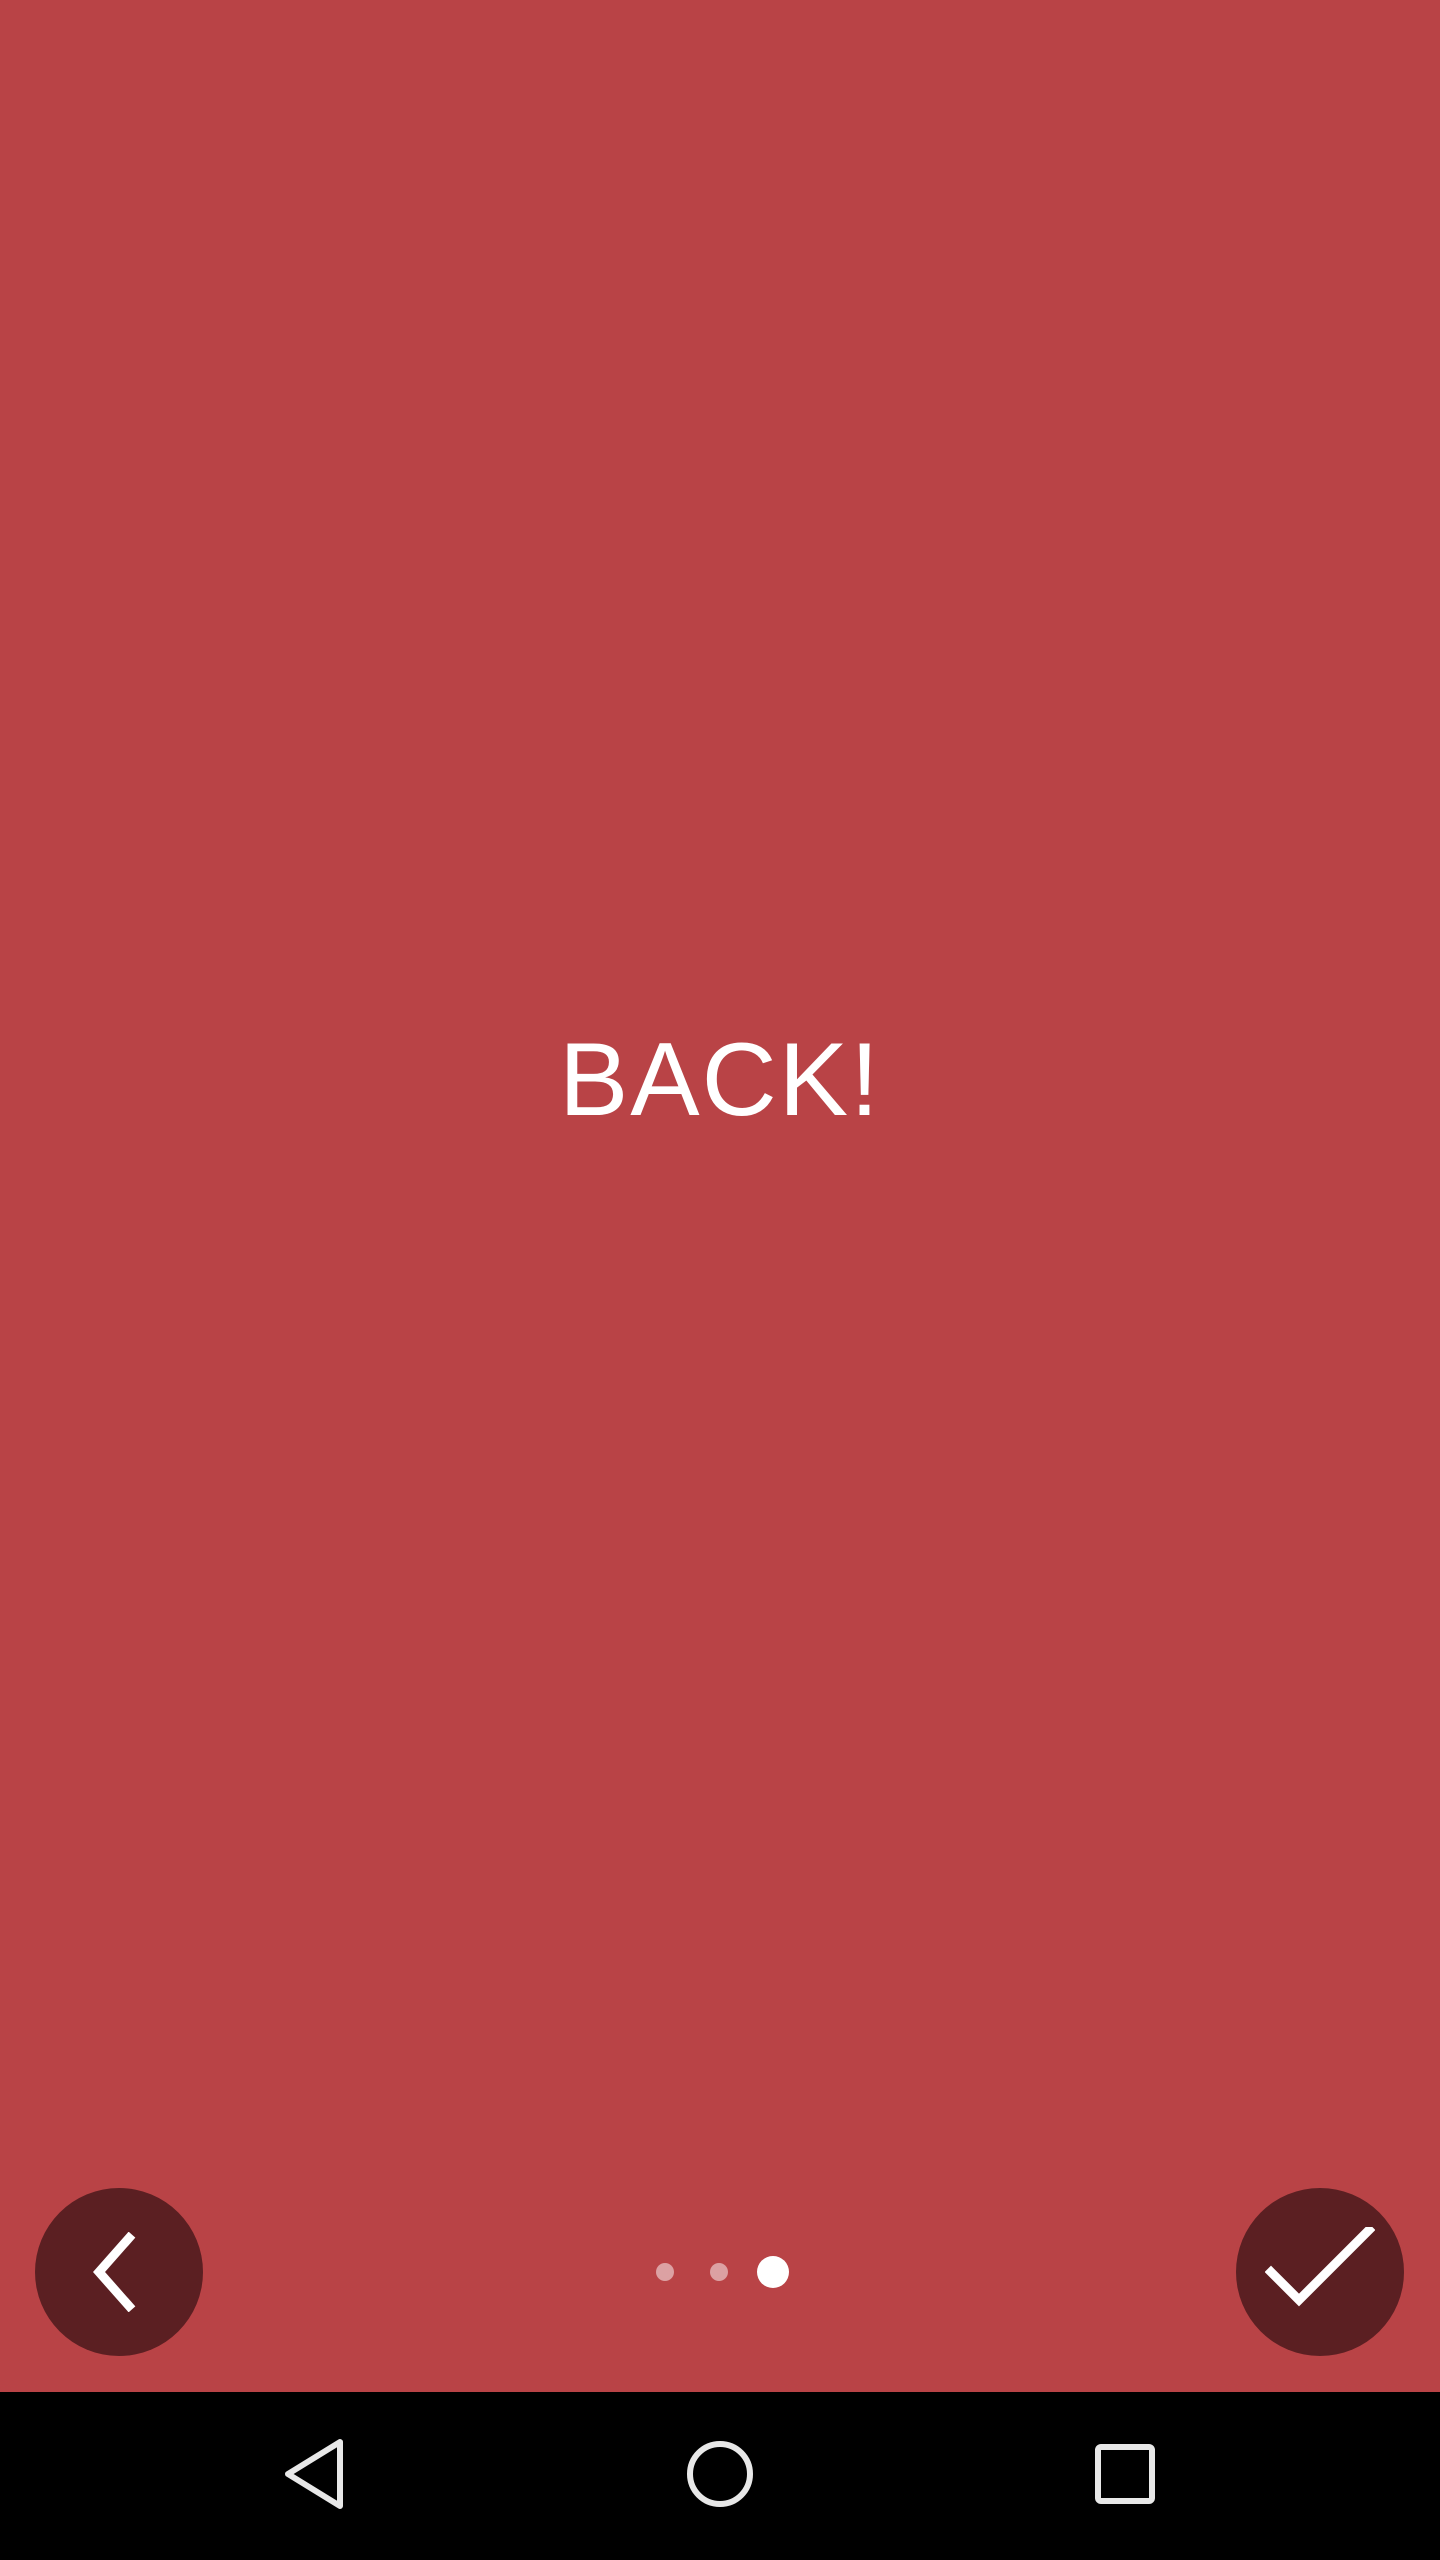  I want to click on system-navigation-bar, so click(720, 2476).